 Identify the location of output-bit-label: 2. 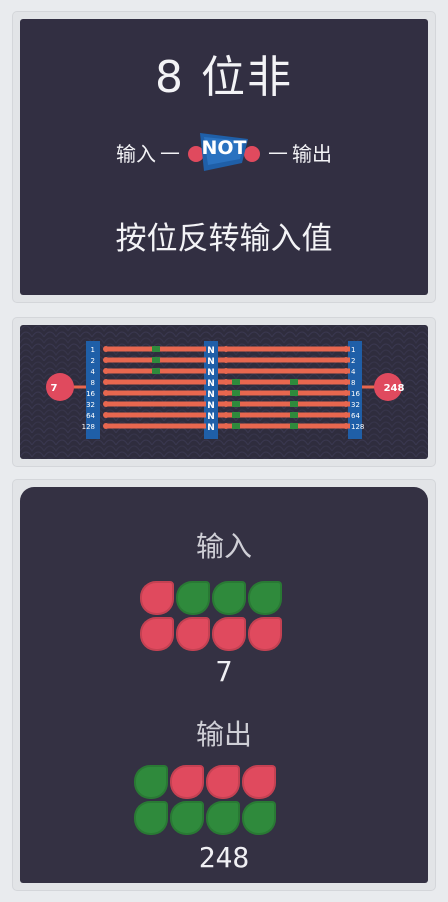
(353, 361).